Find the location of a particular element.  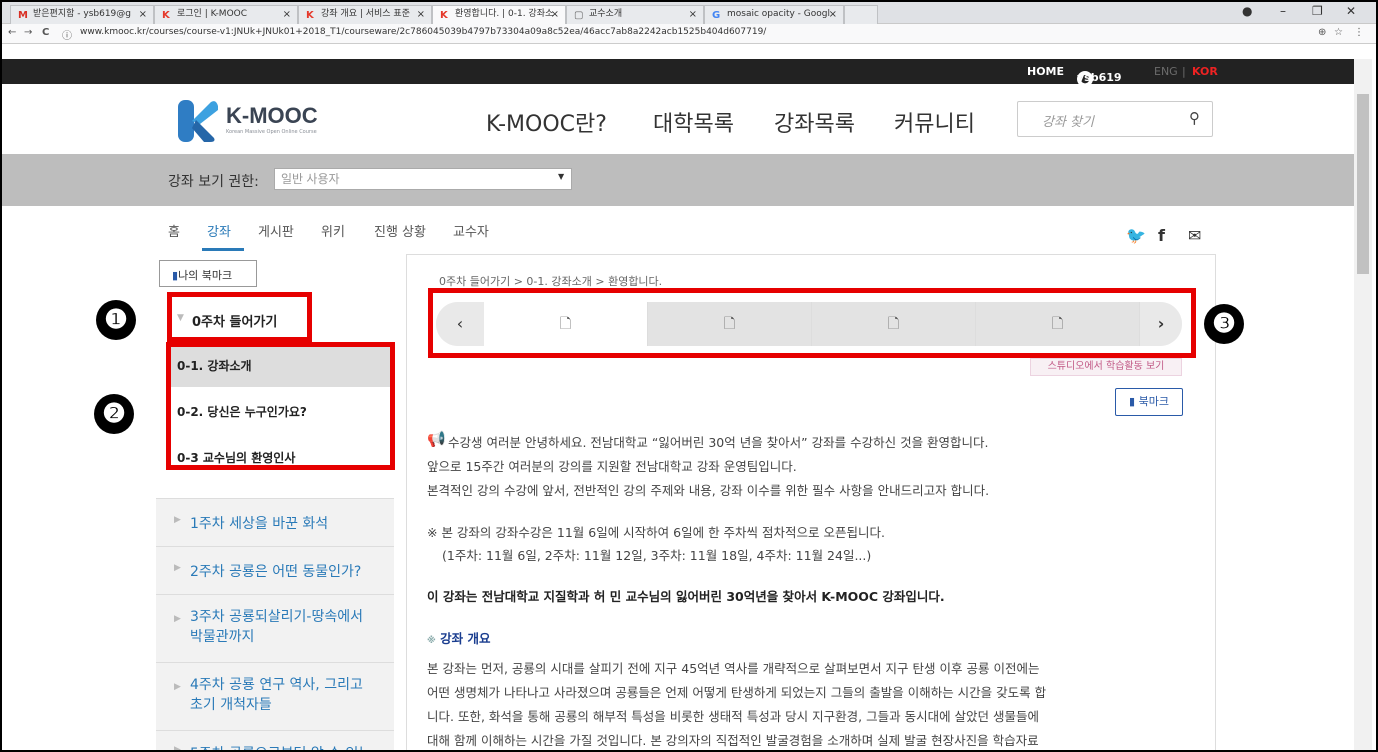

browser-tab: K 강좌 개요 | 서비스 표준 × is located at coordinates (365, 14).